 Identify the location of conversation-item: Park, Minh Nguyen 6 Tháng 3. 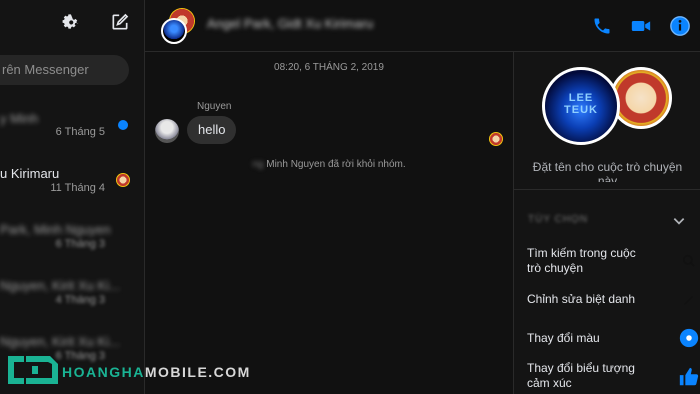
(72, 248).